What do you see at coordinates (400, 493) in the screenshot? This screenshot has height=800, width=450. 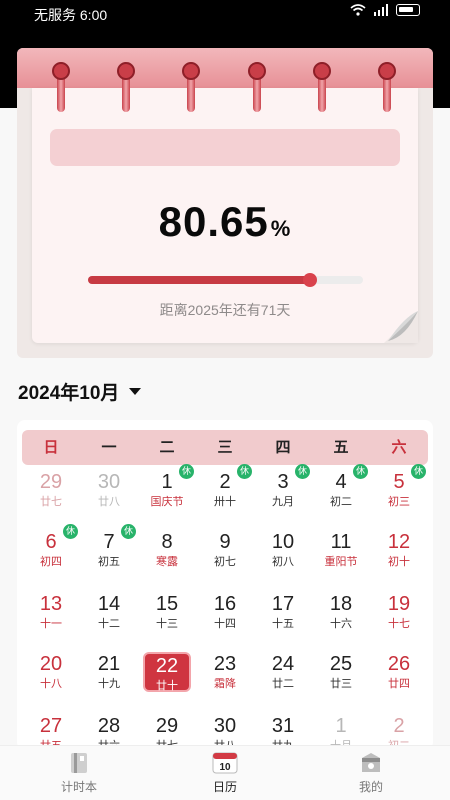 I see `calendar-day: 5 初三休` at bounding box center [400, 493].